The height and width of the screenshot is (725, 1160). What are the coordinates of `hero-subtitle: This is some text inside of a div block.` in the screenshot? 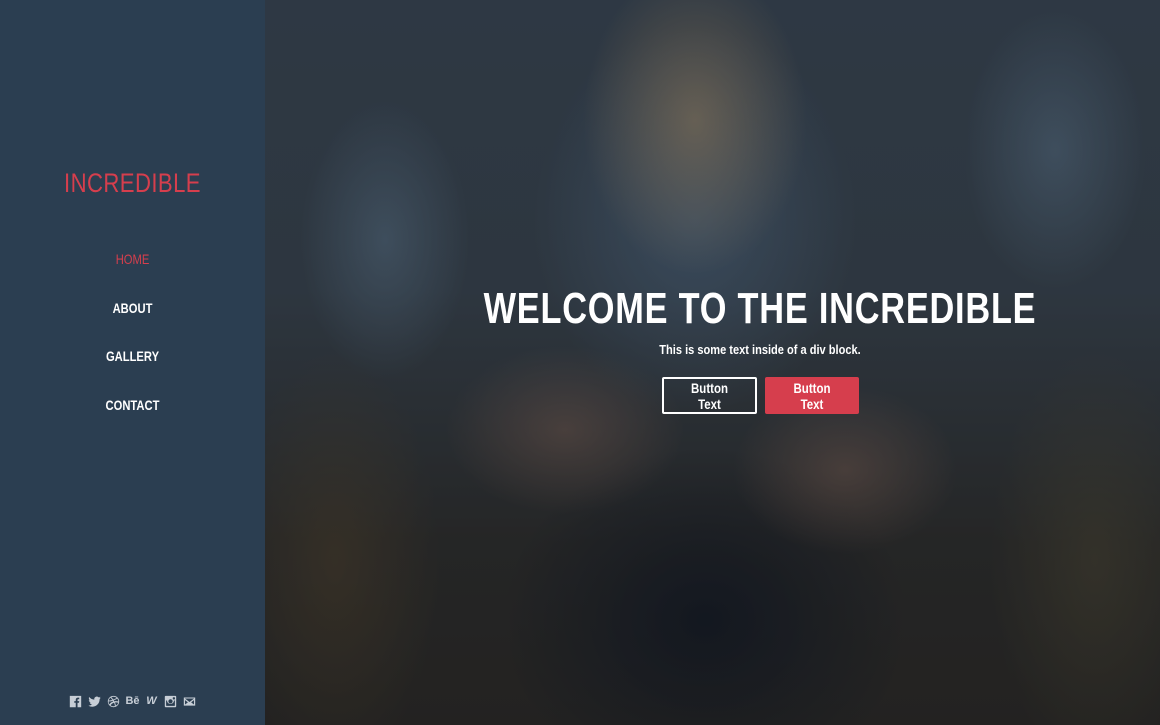 It's located at (760, 349).